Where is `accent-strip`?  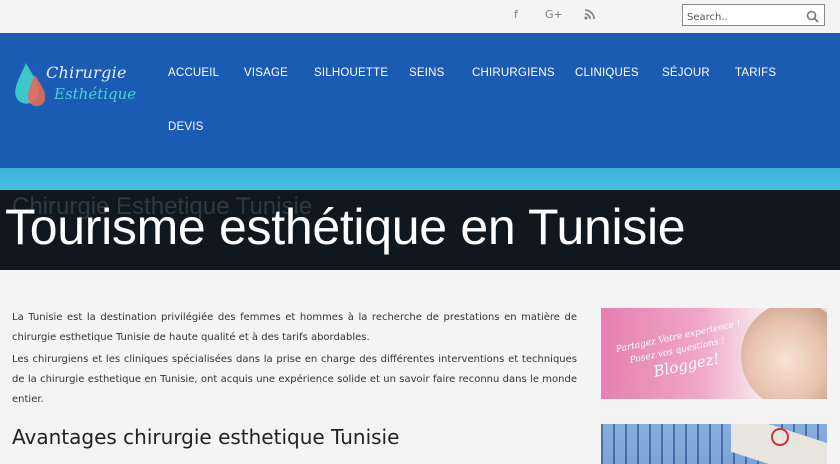 accent-strip is located at coordinates (420, 179).